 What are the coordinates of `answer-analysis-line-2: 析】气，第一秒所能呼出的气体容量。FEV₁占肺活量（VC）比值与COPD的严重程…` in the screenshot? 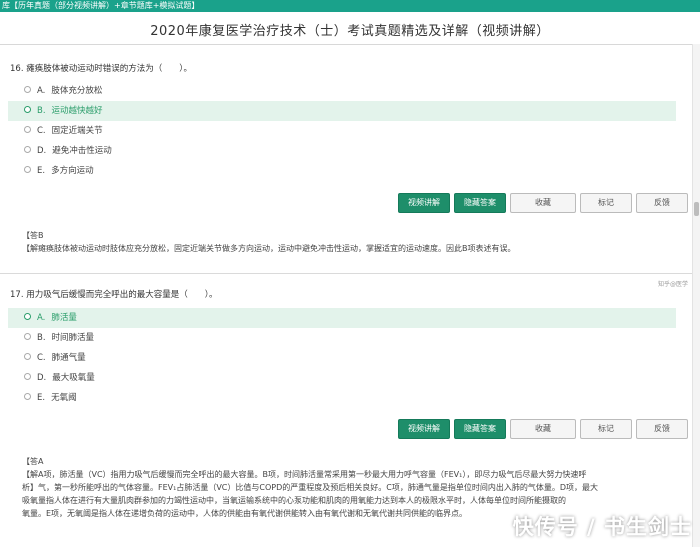 It's located at (310, 487).